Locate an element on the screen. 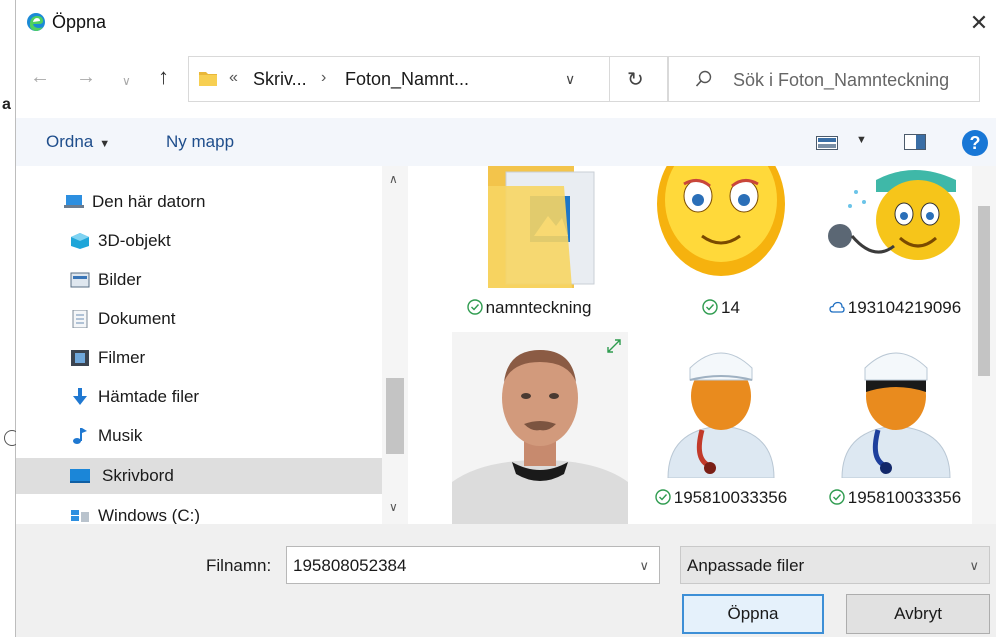  tree-item-pictures: Bilder is located at coordinates (230, 280).